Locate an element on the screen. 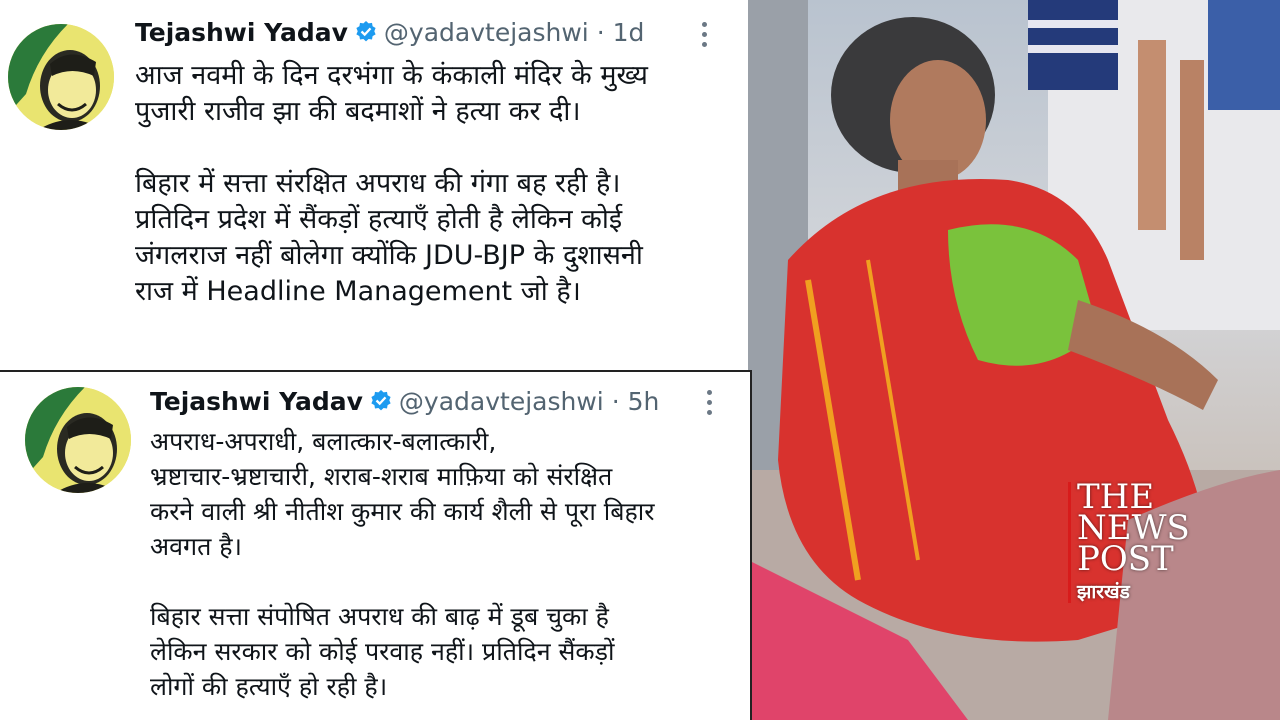 The width and height of the screenshot is (1280, 720). watermark-subtitle: झारखंड is located at coordinates (1103, 592).